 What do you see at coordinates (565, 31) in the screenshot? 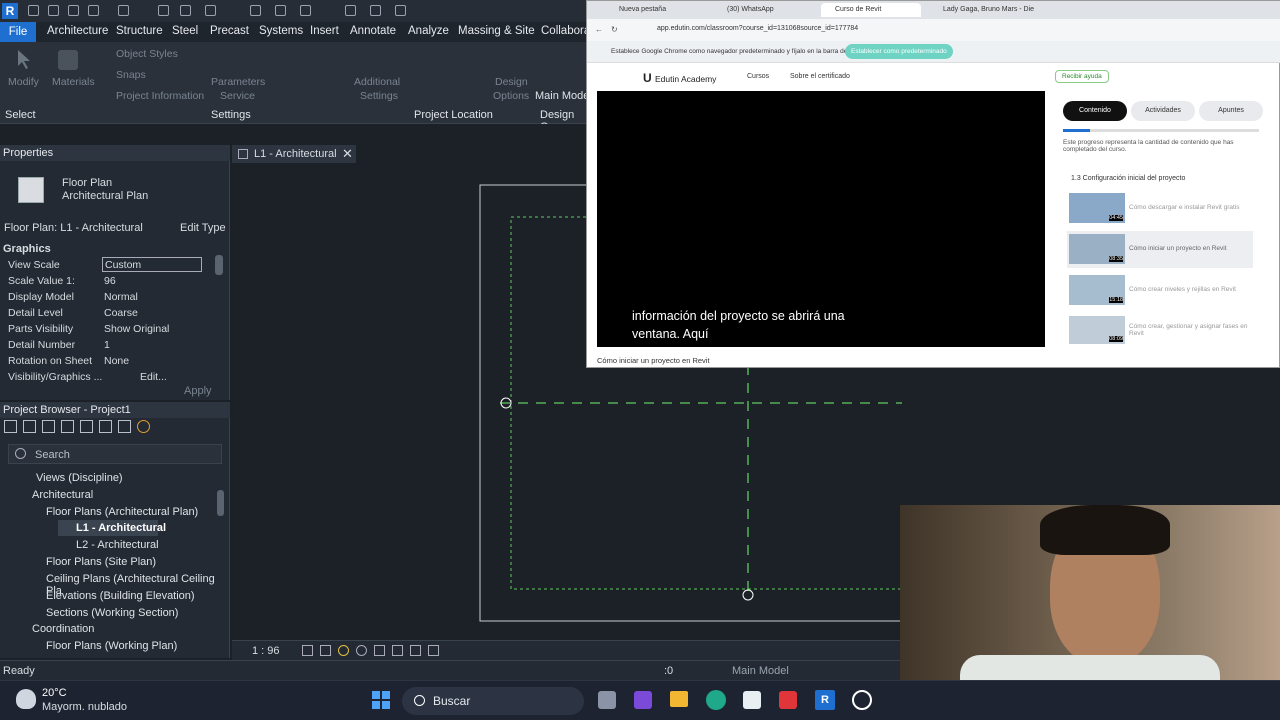
I see `tab-collaborate: Collabora` at bounding box center [565, 31].